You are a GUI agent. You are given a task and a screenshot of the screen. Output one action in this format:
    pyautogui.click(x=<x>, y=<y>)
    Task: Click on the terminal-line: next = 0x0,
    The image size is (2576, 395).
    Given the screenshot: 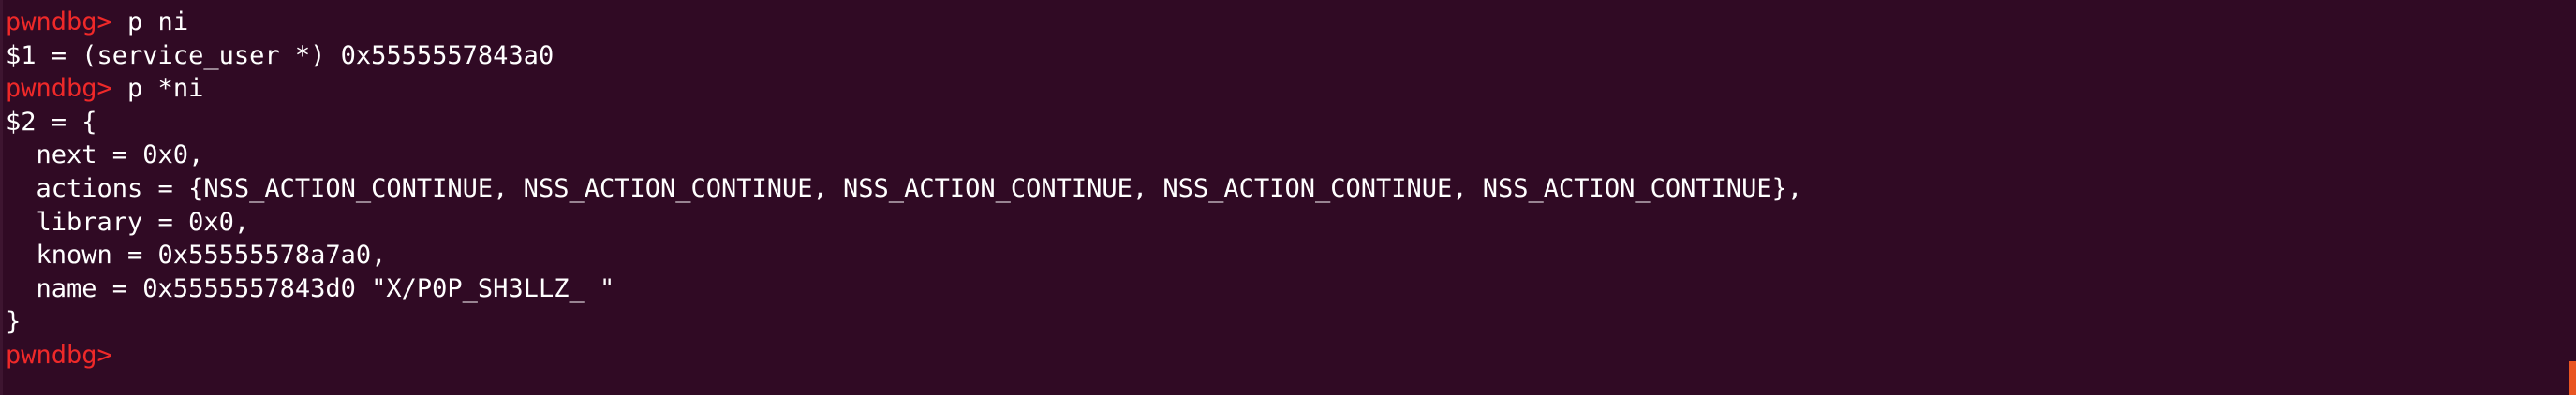 What is the action you would take?
    pyautogui.click(x=1291, y=155)
    